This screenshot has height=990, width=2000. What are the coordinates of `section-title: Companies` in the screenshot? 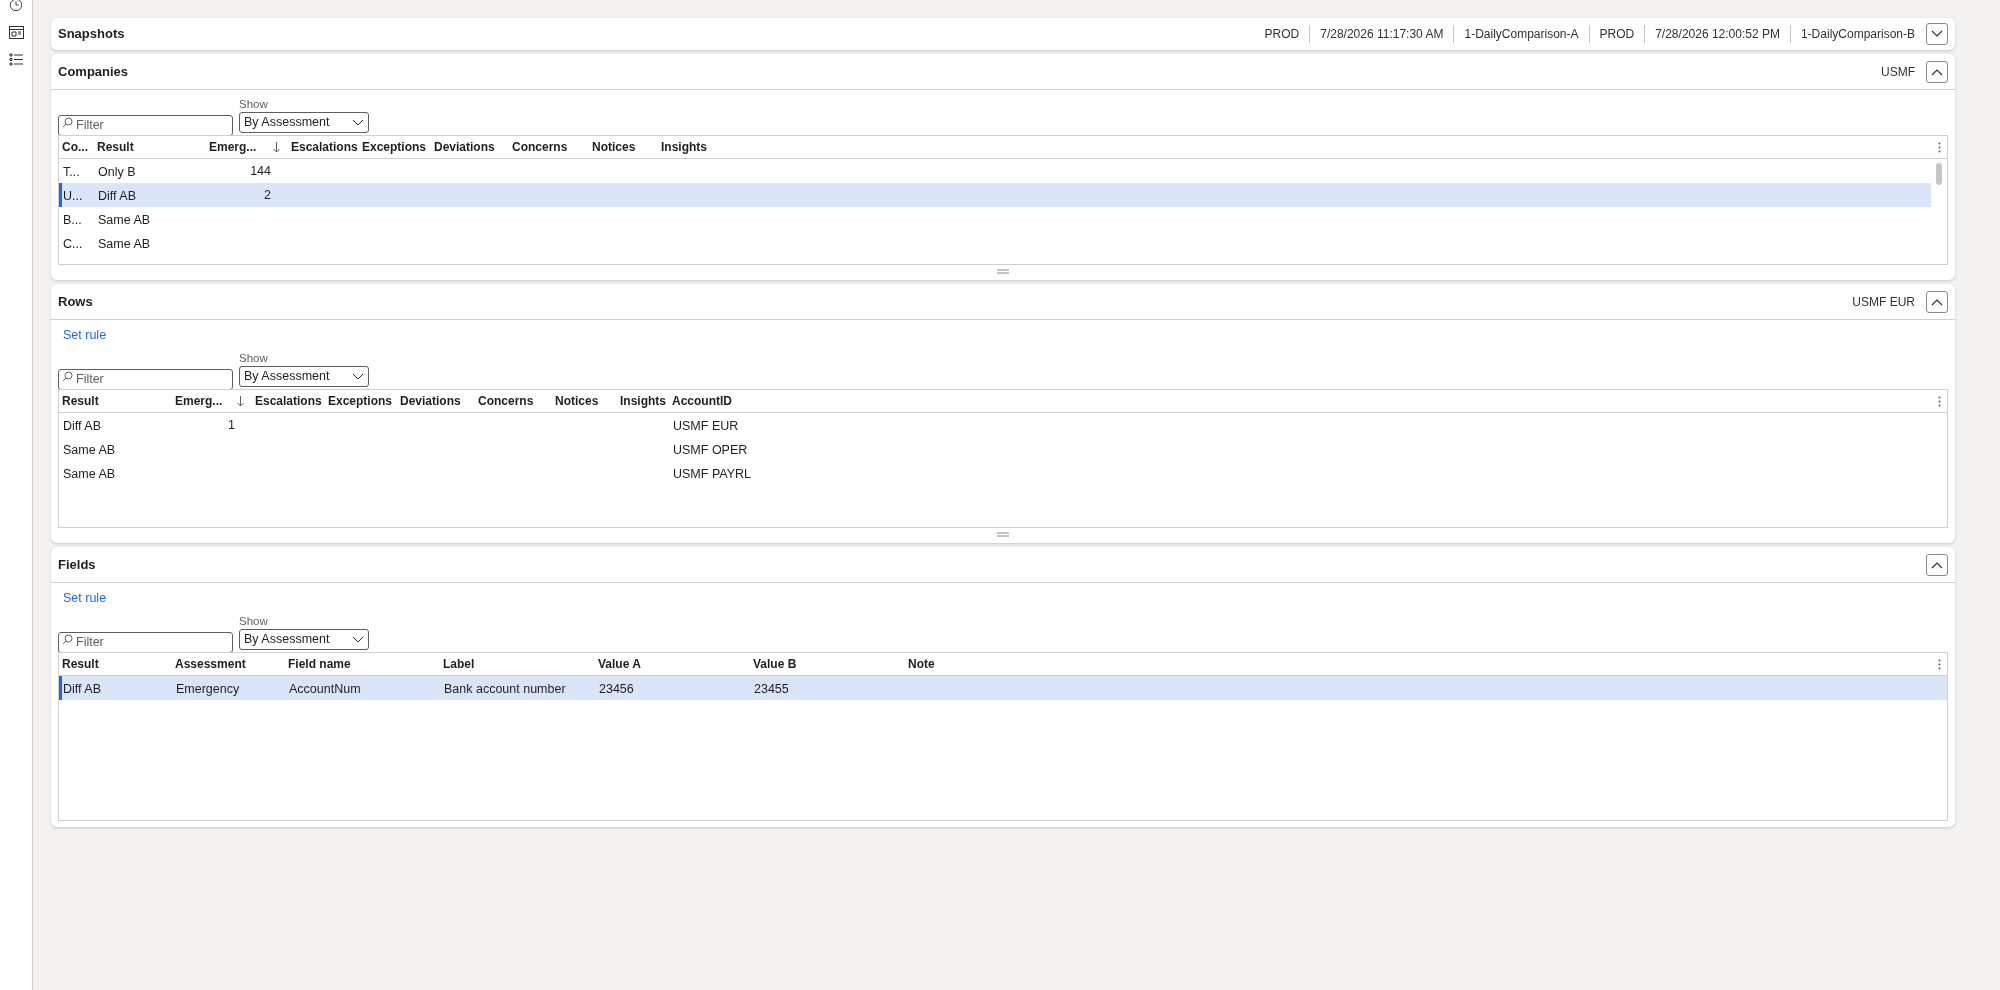 It's located at (93, 71).